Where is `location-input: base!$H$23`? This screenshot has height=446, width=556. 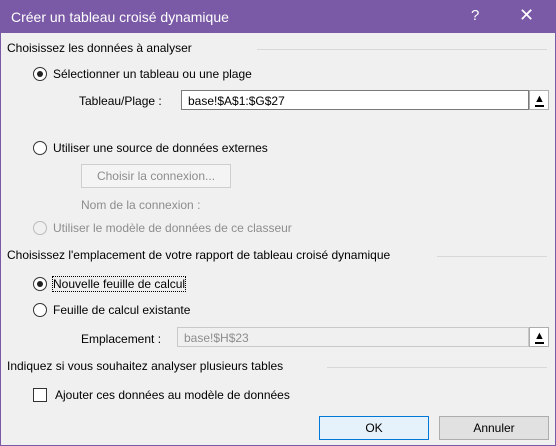
location-input: base!$H$23 is located at coordinates (353, 337).